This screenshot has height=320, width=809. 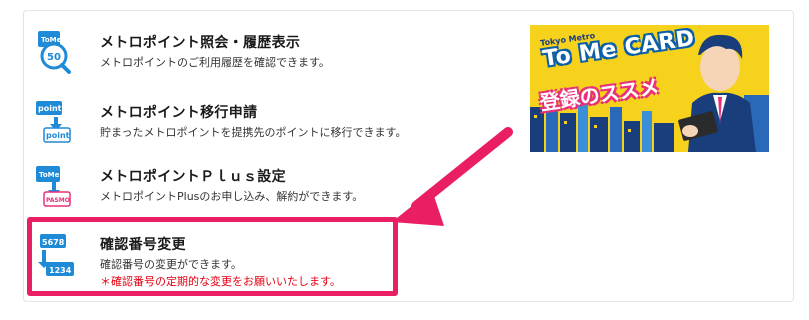 I want to click on highlight-box, so click(x=212, y=256).